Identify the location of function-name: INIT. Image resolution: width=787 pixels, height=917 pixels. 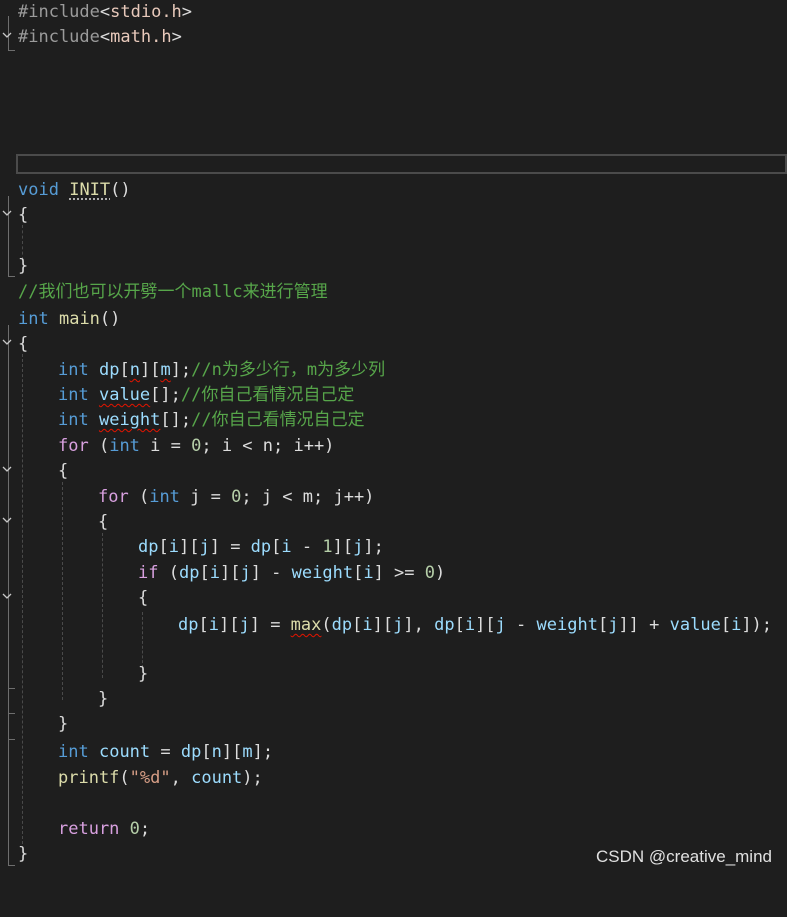
(90, 190).